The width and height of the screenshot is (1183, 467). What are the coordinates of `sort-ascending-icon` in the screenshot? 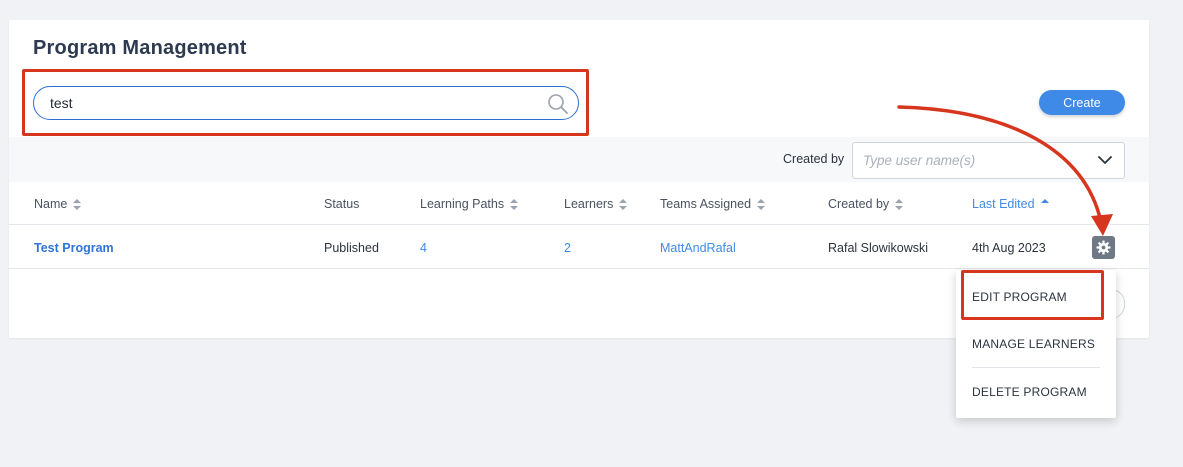 It's located at (1044, 200).